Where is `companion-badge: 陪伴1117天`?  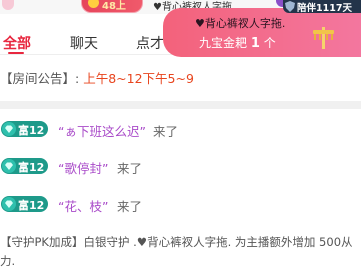
companion-badge: 陪伴1117天 is located at coordinates (322, 7).